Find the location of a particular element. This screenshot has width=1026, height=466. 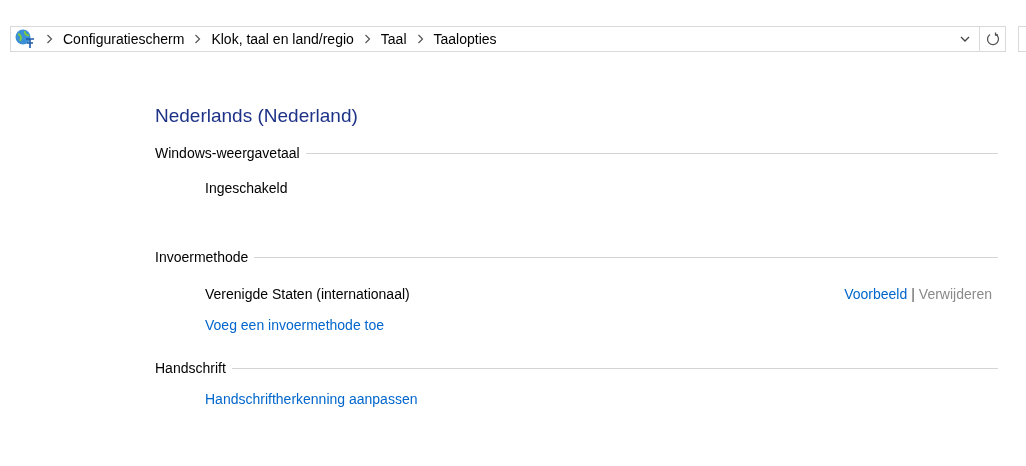

globe-icon is located at coordinates (25, 39).